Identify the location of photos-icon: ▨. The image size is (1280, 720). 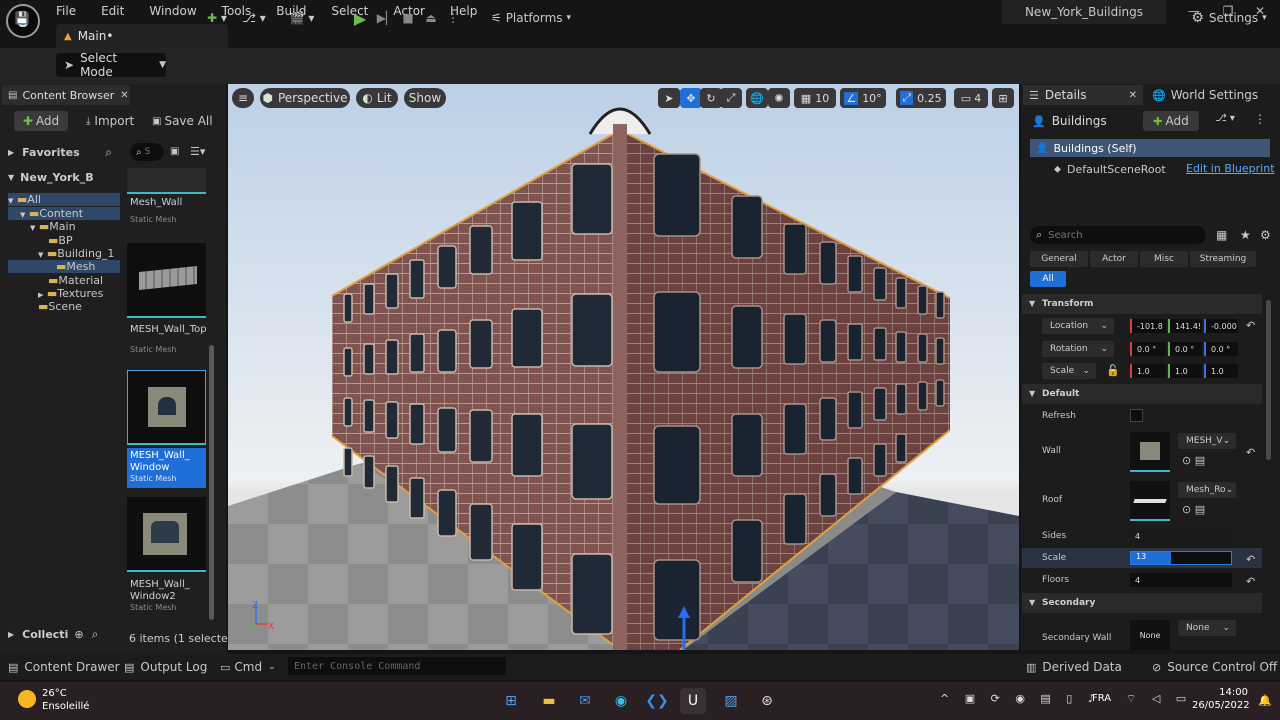
(731, 701).